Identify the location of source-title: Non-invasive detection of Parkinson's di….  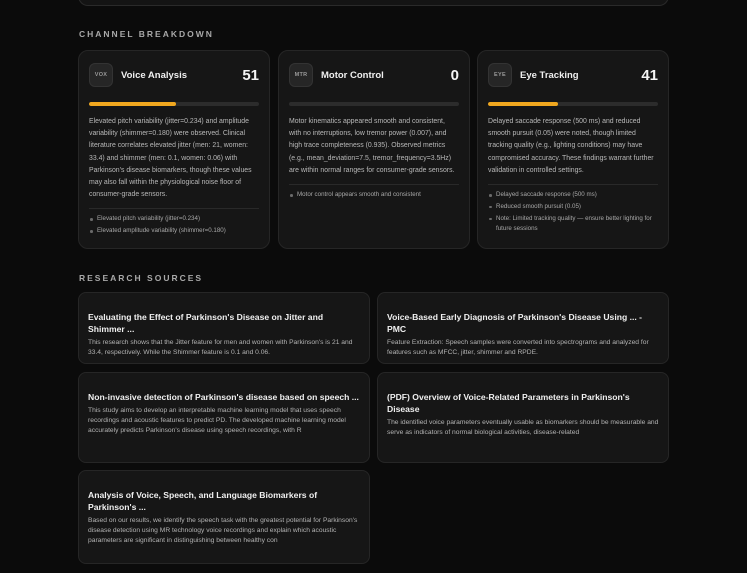
(224, 397).